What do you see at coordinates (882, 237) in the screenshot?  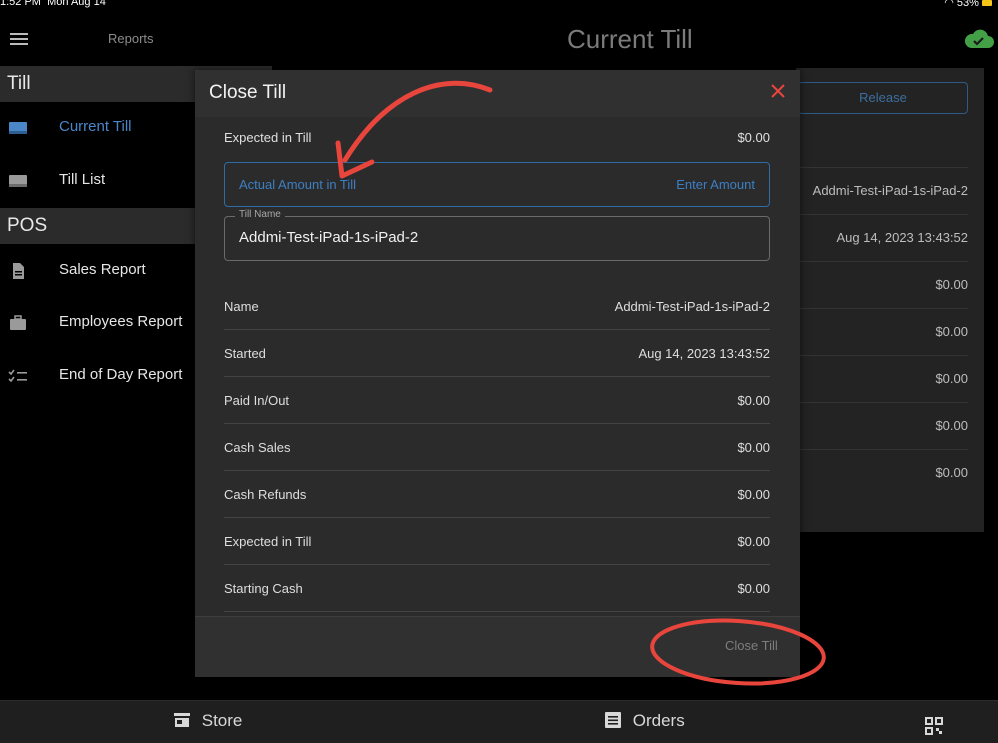 I see `till-info-value: Aug 14, 2023 13:43:52` at bounding box center [882, 237].